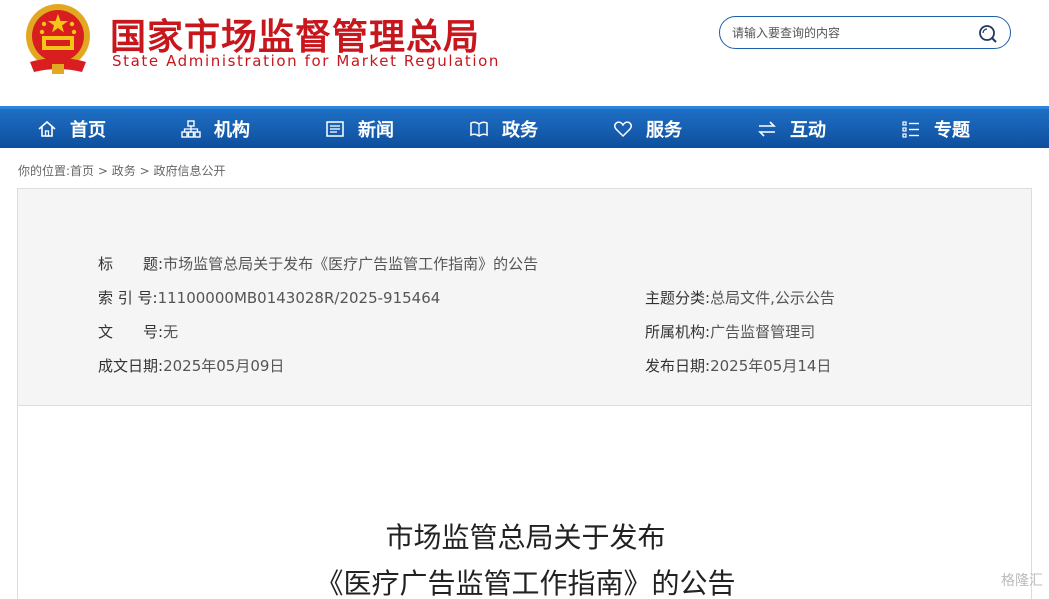  What do you see at coordinates (767, 129) in the screenshot?
I see `exchange-icon` at bounding box center [767, 129].